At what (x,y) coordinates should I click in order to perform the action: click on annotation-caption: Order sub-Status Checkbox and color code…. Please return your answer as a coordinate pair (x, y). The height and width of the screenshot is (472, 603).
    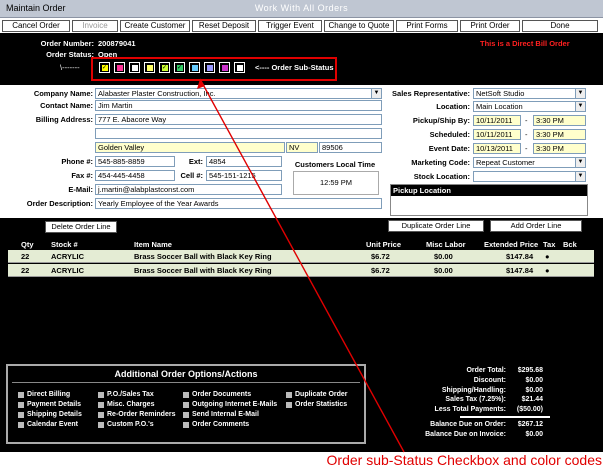
    Looking at the image, I should click on (464, 460).